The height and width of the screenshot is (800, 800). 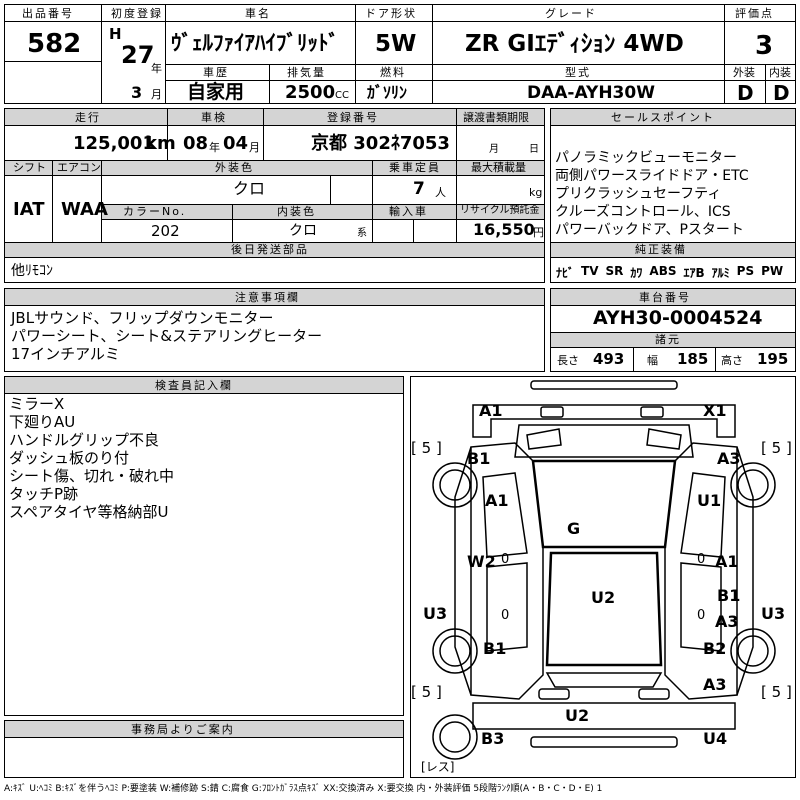 What do you see at coordinates (764, 46) in the screenshot?
I see `score: 3` at bounding box center [764, 46].